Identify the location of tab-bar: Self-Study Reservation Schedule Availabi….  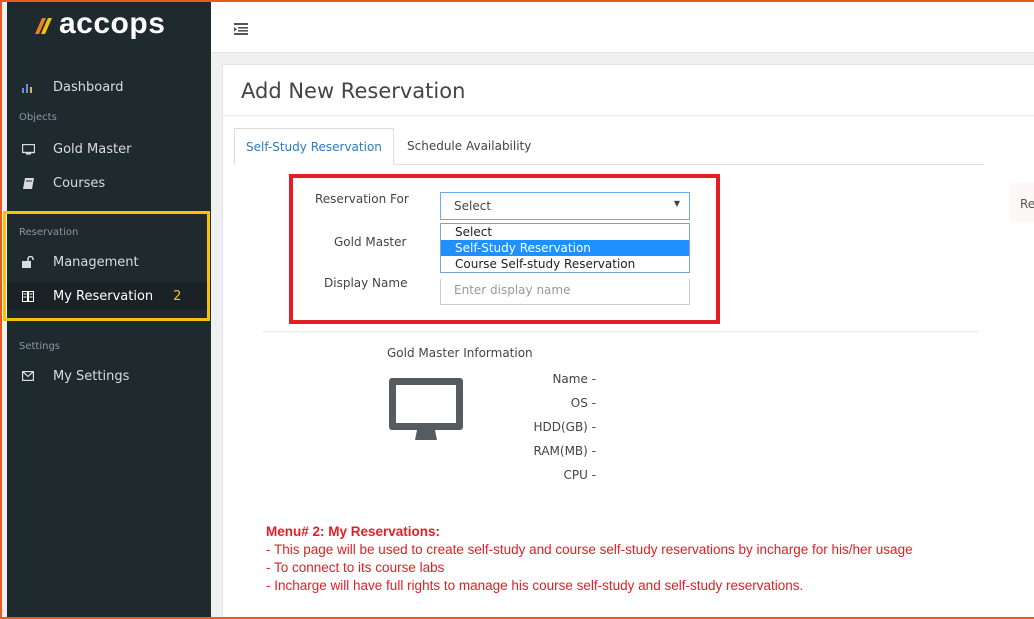
(609, 146).